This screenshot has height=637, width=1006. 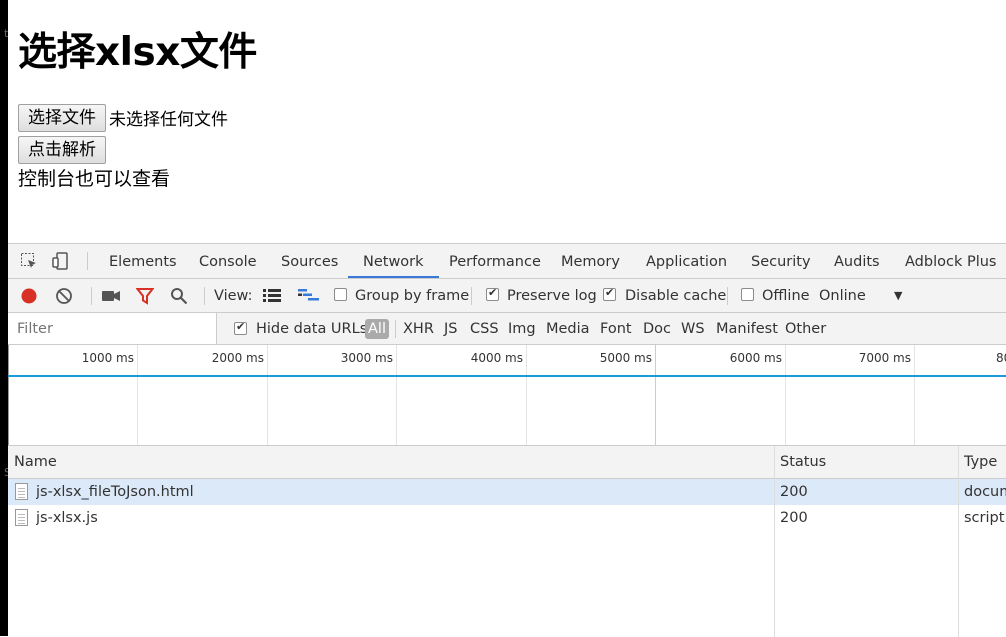 I want to click on hide-data-urls-label: Hide data URLs, so click(x=312, y=329).